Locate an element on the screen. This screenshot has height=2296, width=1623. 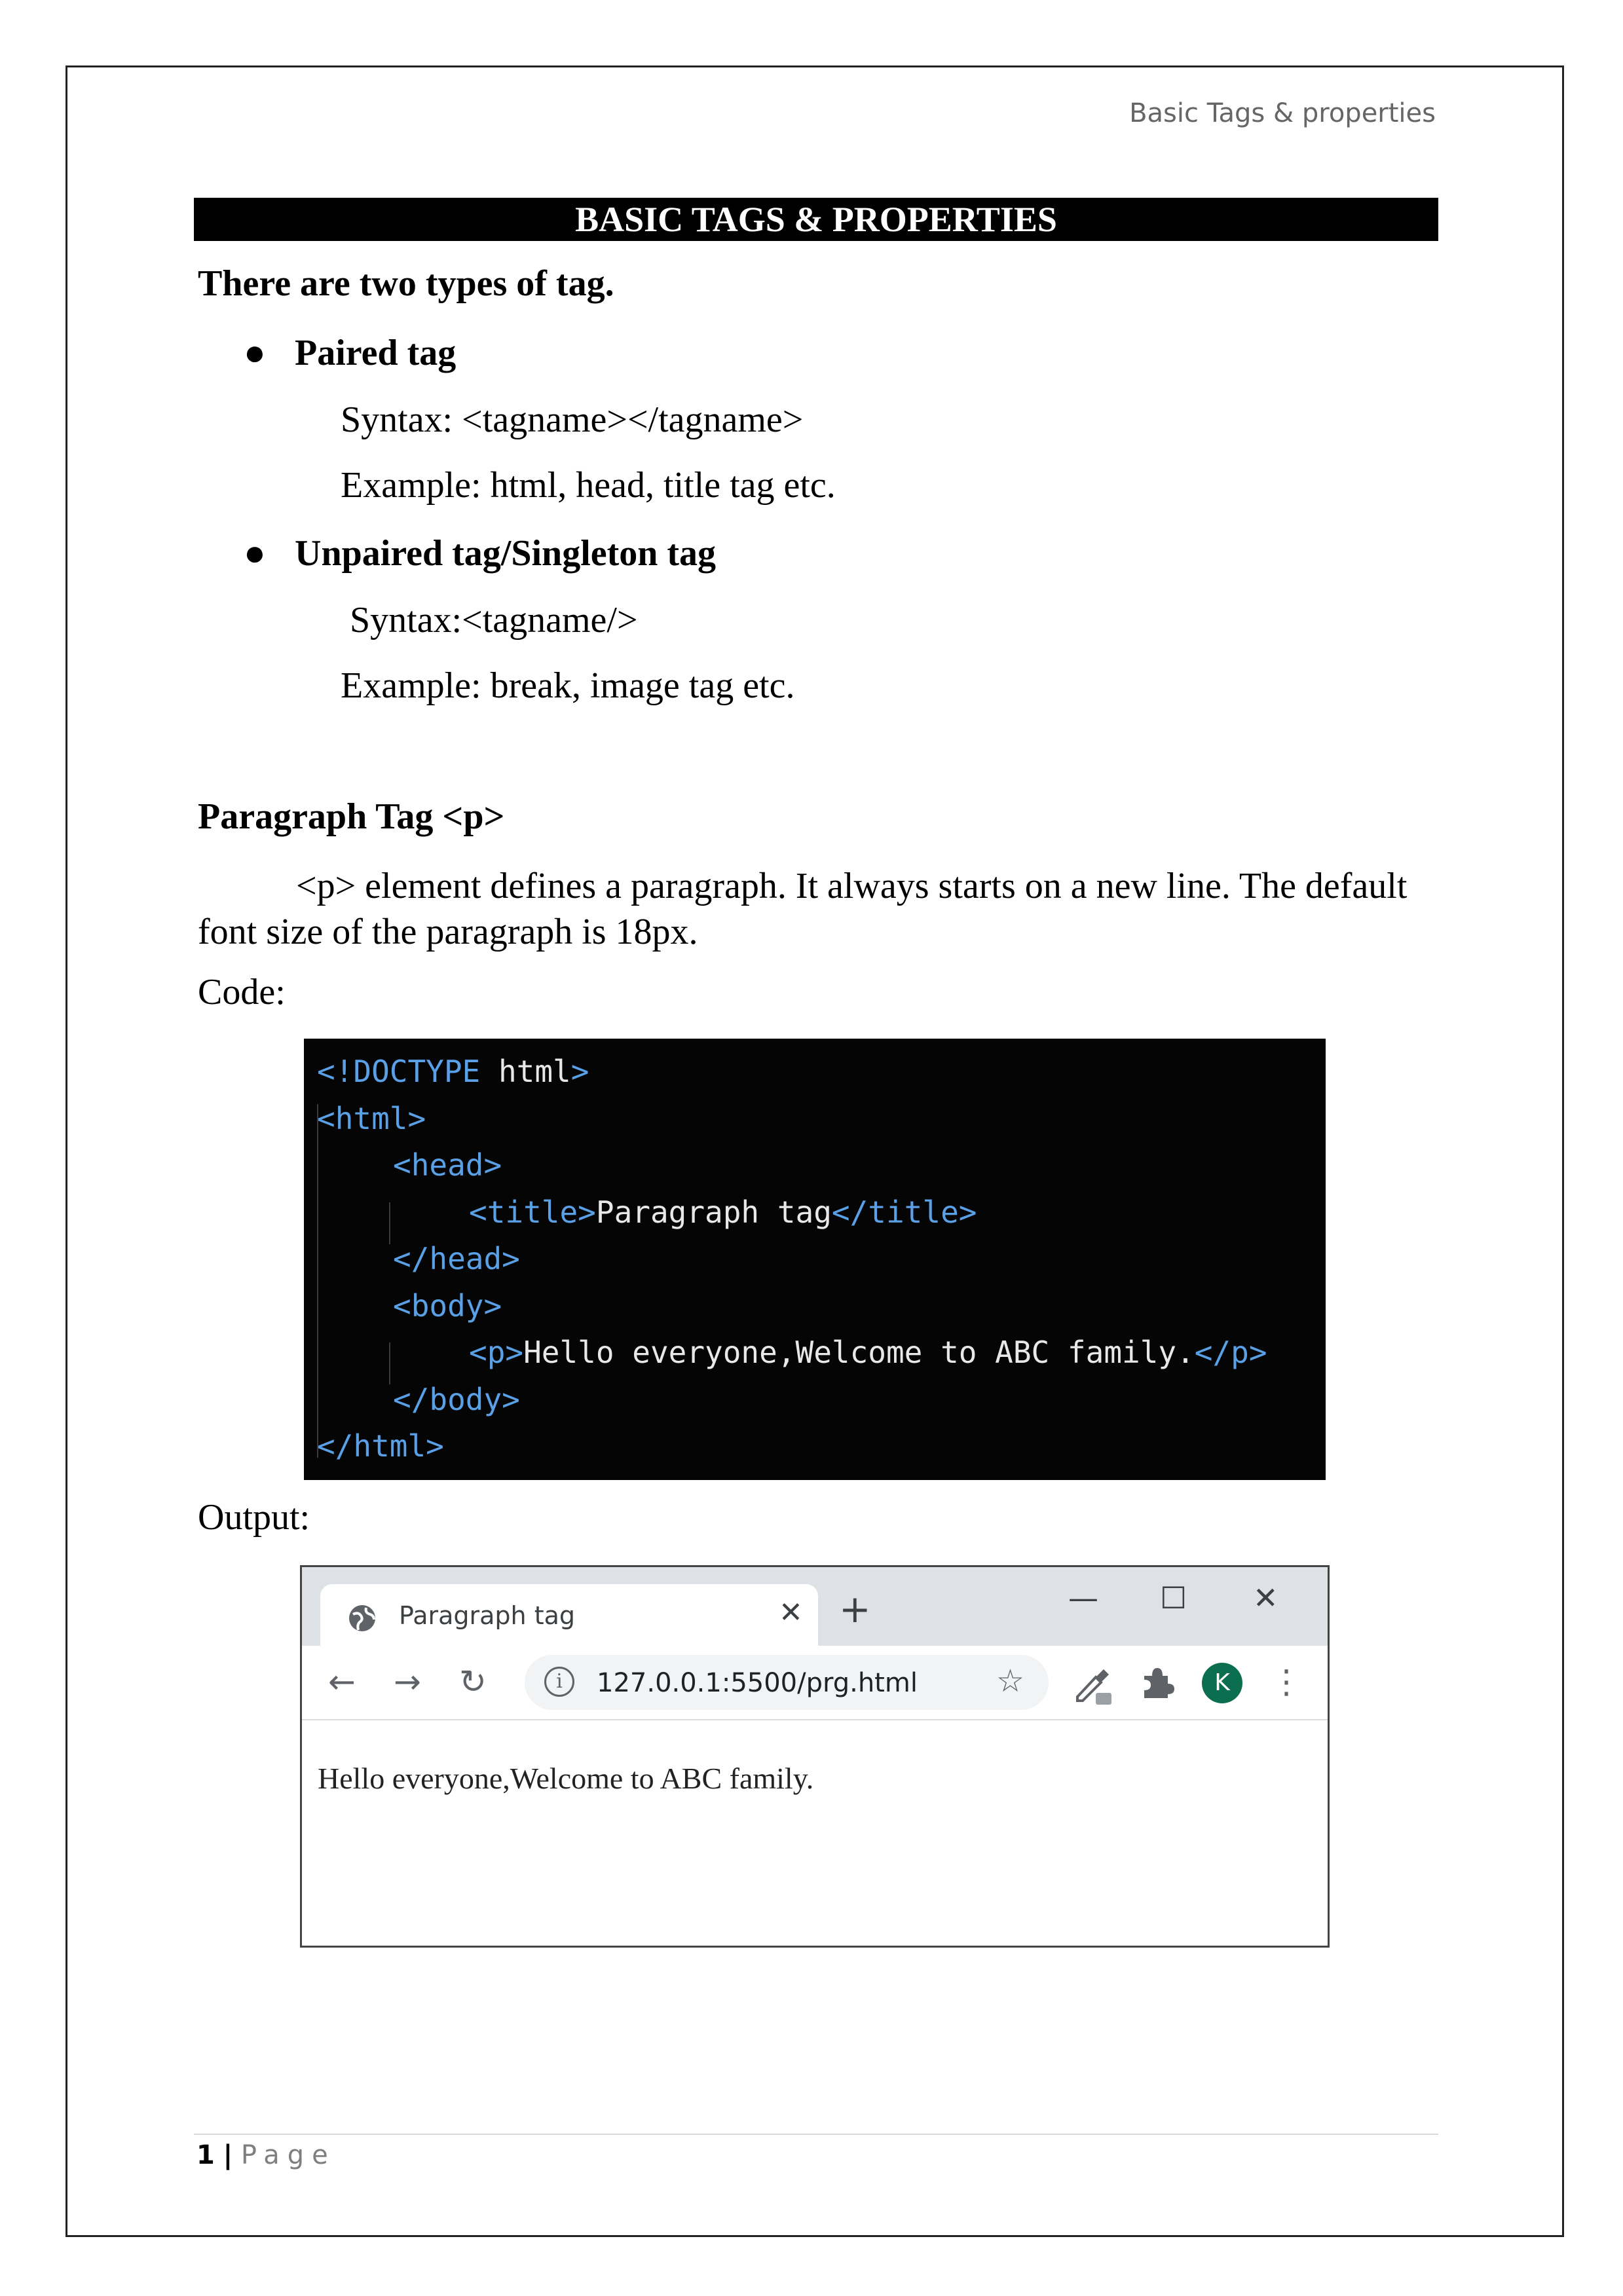
code-token: </title> is located at coordinates (904, 1212).